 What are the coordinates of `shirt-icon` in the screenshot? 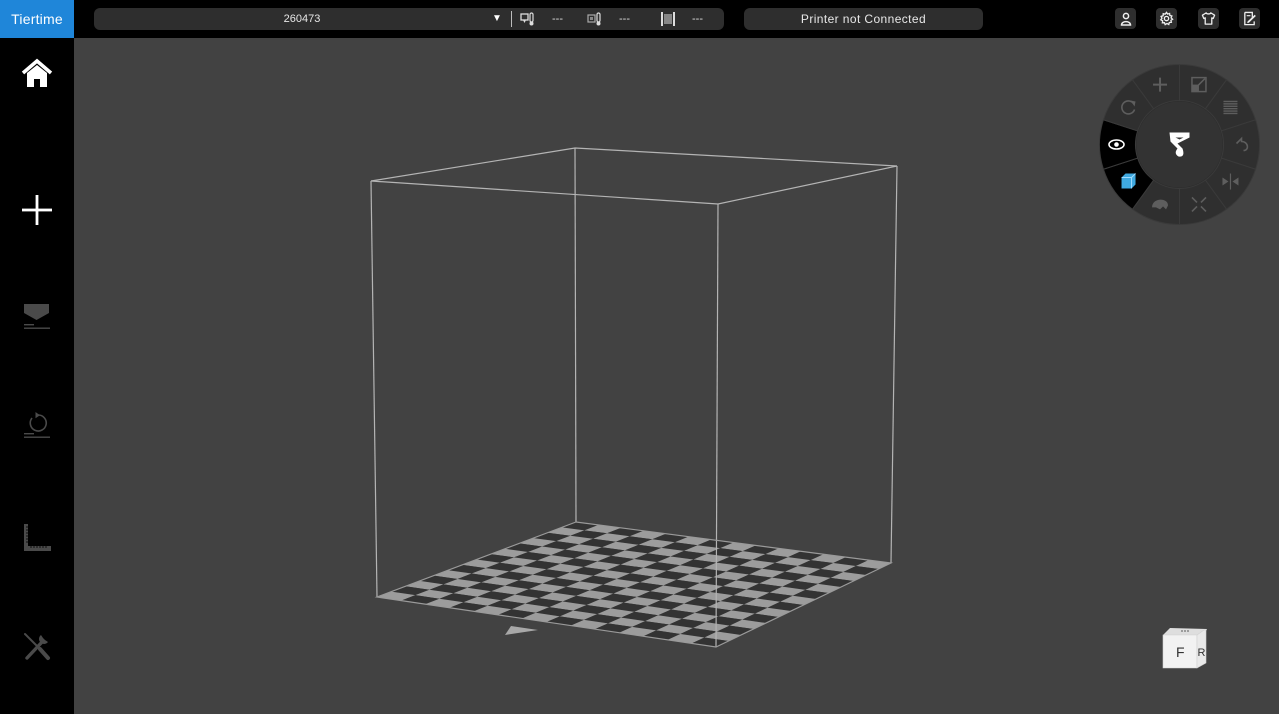 It's located at (1208, 18).